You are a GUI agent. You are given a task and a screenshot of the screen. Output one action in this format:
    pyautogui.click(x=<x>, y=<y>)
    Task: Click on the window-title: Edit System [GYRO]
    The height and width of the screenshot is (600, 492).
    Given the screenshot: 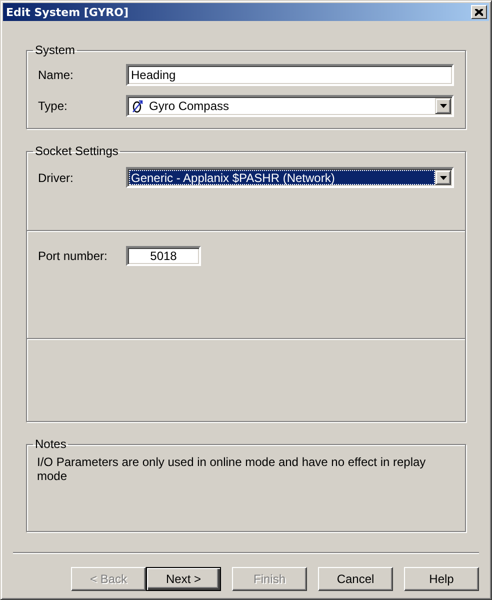 What is the action you would take?
    pyautogui.click(x=67, y=12)
    